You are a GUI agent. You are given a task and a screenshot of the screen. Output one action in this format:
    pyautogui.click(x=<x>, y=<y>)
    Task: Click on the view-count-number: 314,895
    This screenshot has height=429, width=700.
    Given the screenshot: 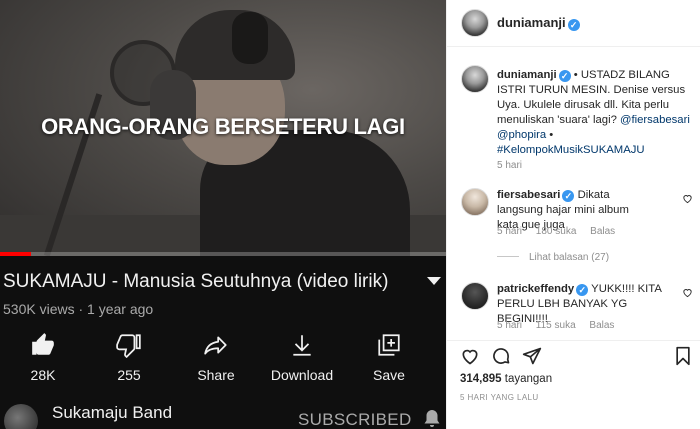 What is the action you would take?
    pyautogui.click(x=481, y=379)
    